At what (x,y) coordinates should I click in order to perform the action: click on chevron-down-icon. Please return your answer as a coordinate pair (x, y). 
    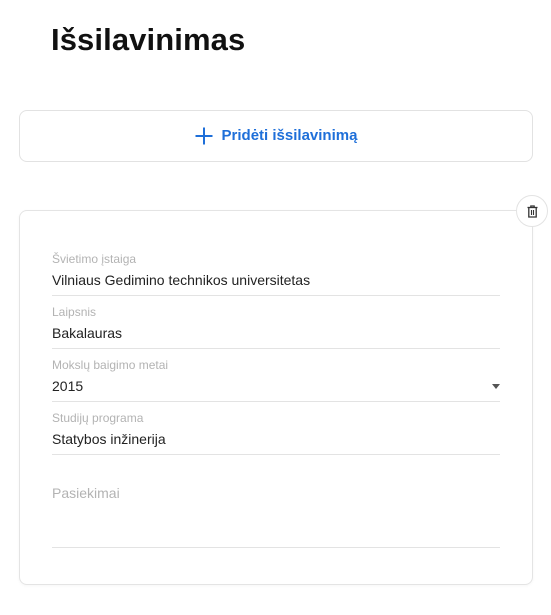
    Looking at the image, I should click on (496, 386).